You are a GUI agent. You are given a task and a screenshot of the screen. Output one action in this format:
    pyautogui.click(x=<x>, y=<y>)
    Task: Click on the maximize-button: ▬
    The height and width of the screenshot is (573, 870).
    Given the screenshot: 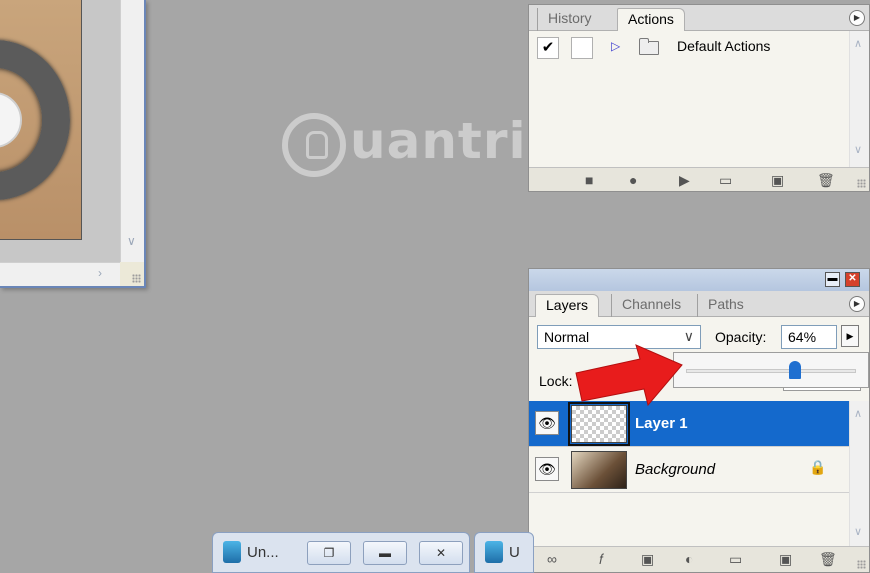 What is the action you would take?
    pyautogui.click(x=385, y=553)
    